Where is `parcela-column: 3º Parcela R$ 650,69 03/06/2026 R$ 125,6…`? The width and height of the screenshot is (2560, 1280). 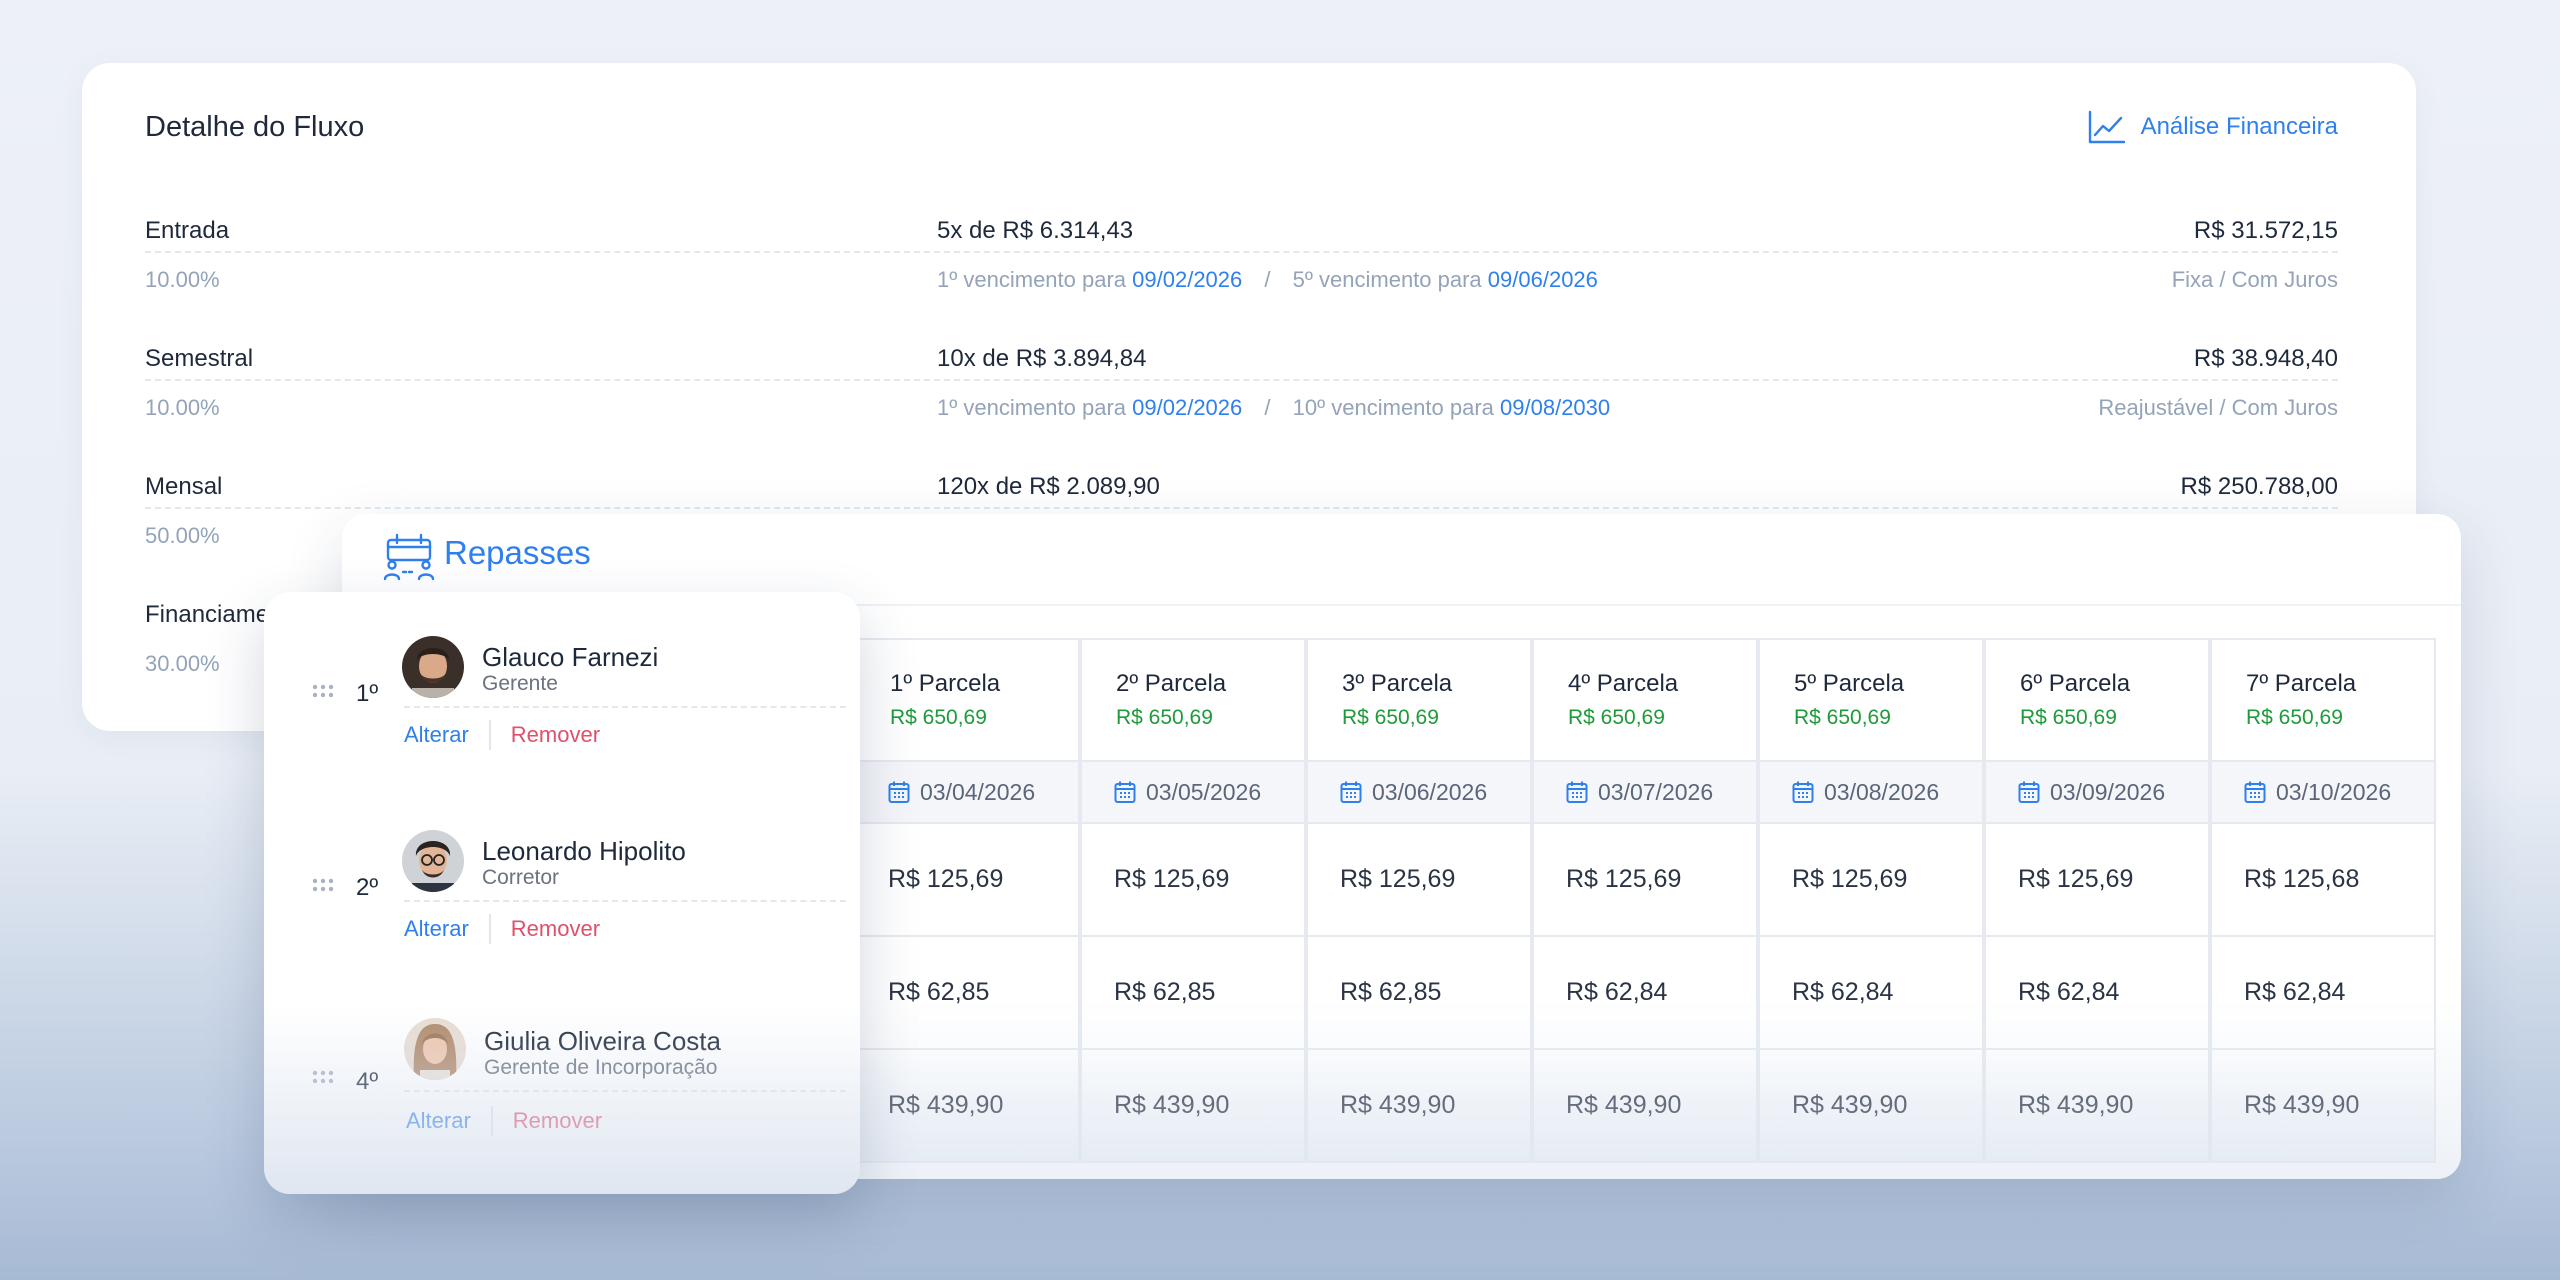
parcela-column: 3º Parcela R$ 650,69 03/06/2026 R$ 125,6… is located at coordinates (1419, 900).